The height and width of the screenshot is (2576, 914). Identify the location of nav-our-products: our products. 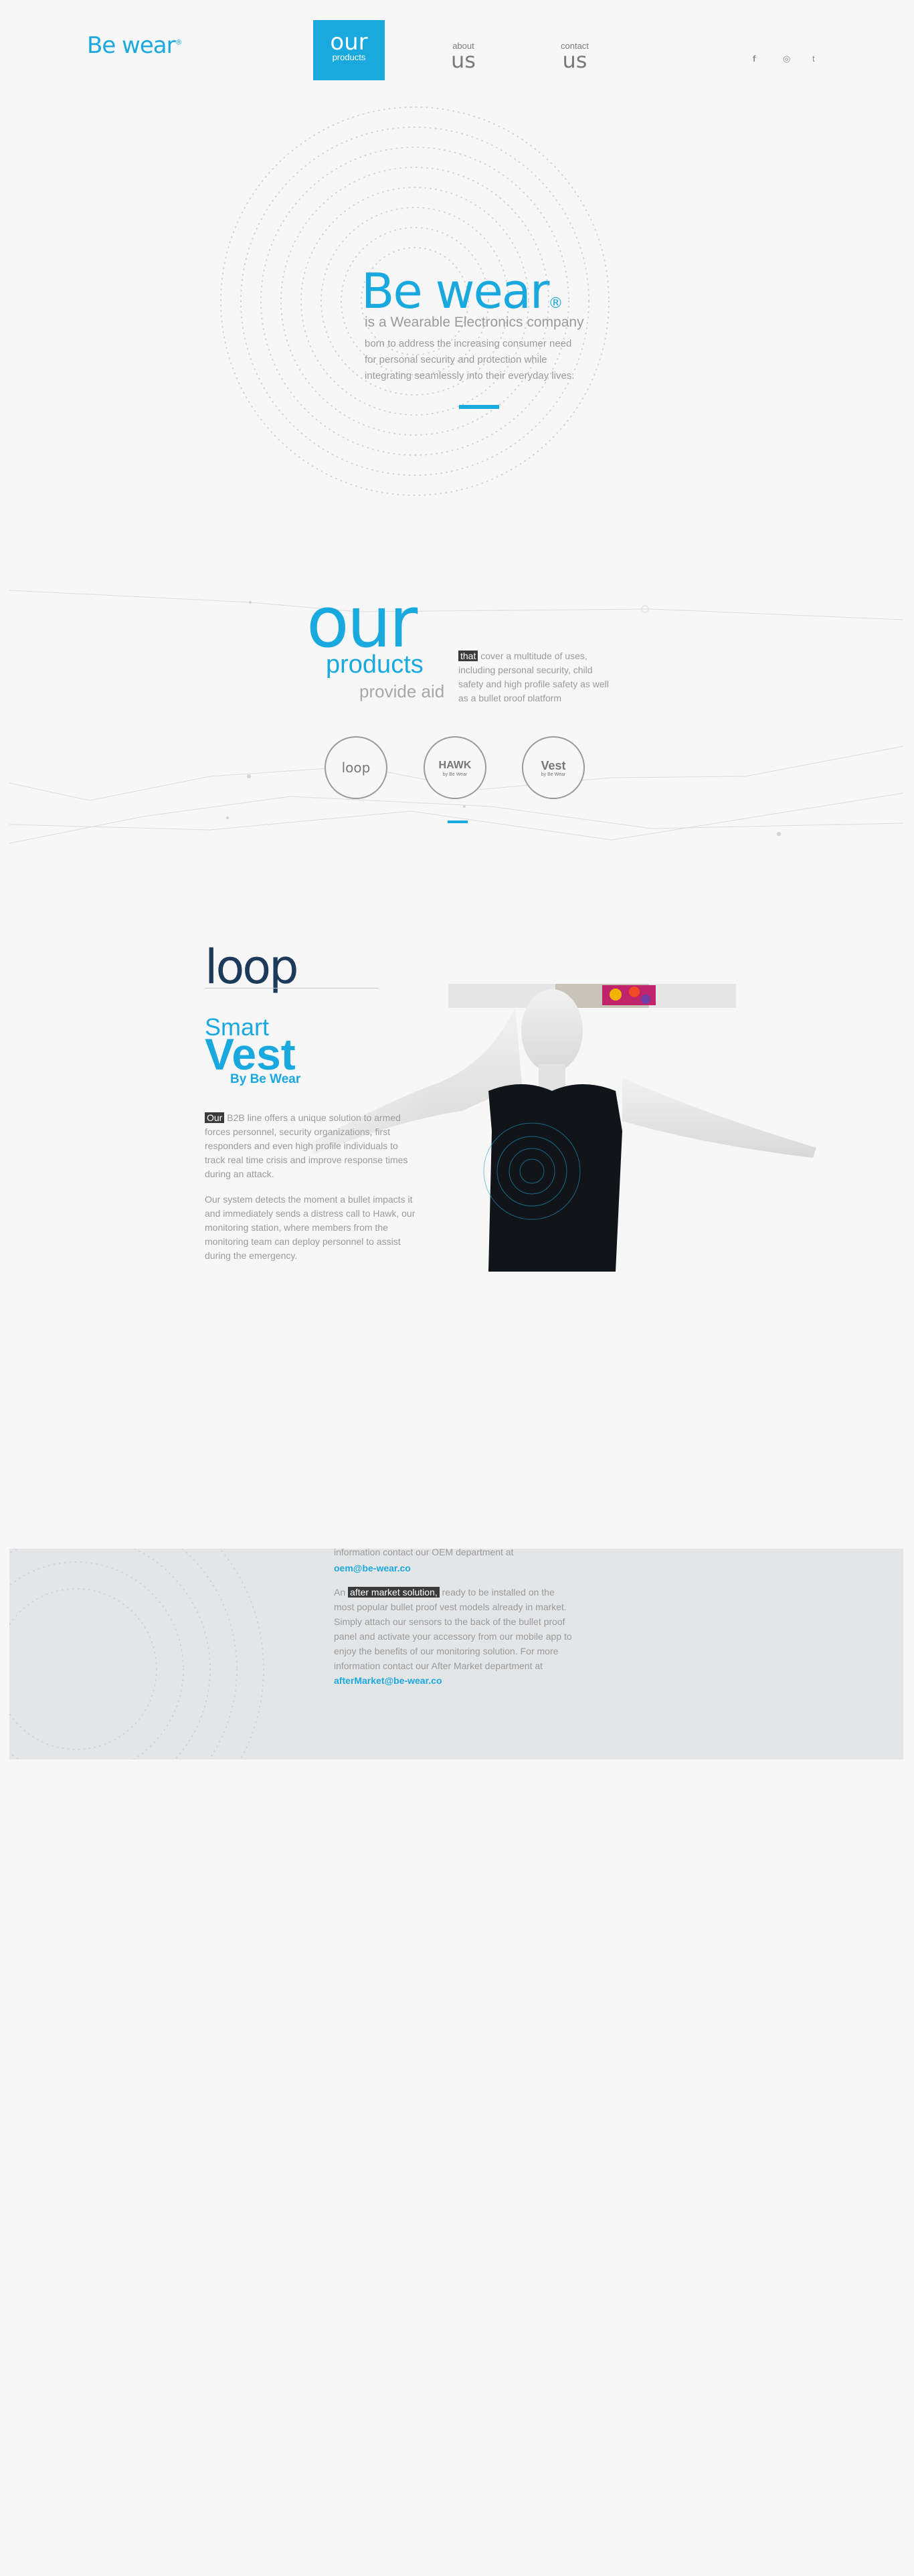
(349, 50).